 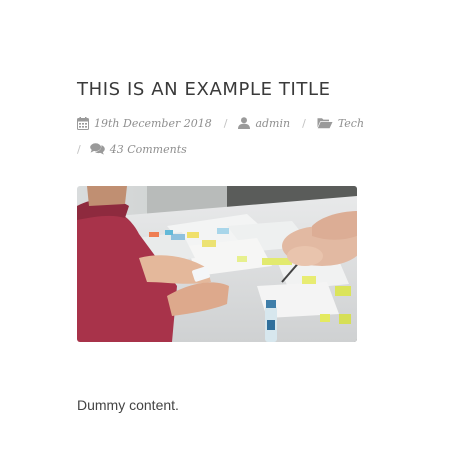 I want to click on post-author-text: admin, so click(x=273, y=123).